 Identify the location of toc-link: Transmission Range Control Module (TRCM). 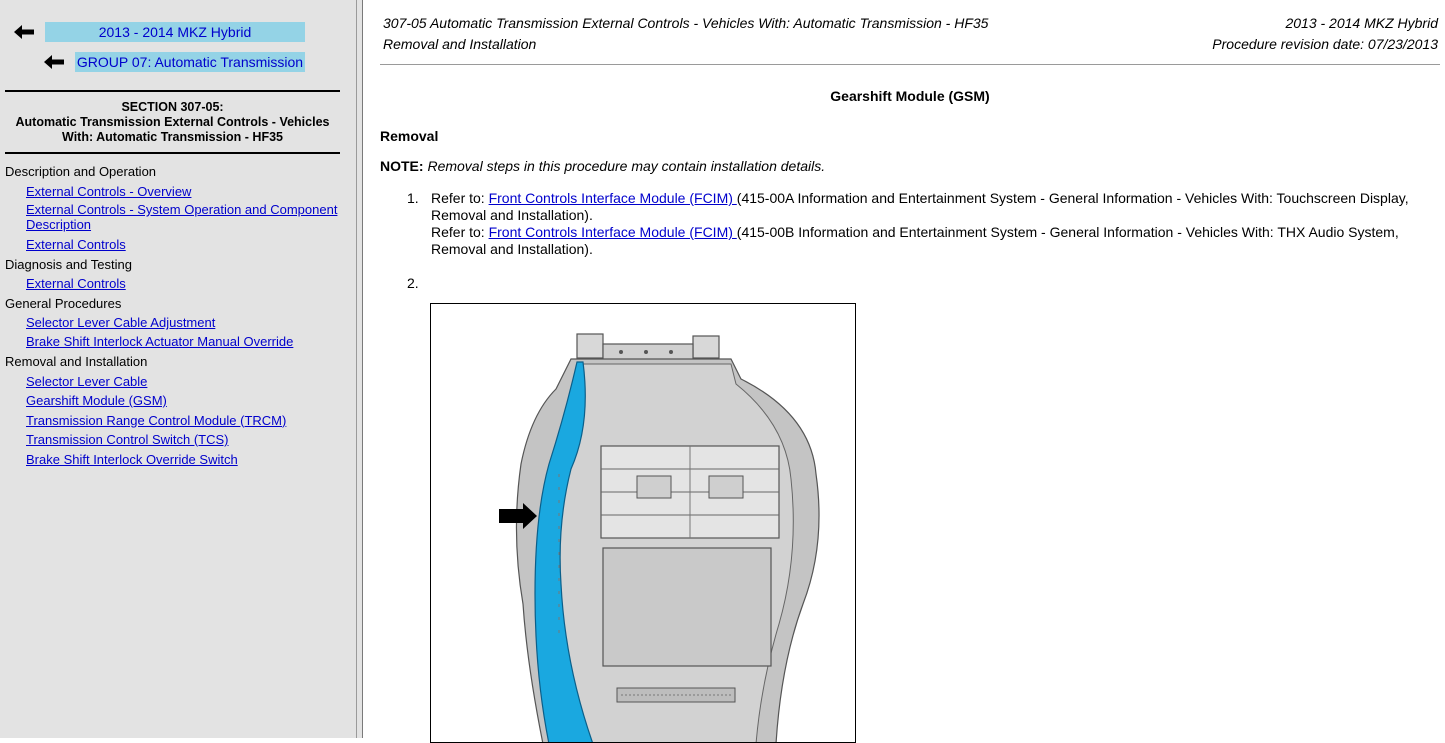
(175, 421).